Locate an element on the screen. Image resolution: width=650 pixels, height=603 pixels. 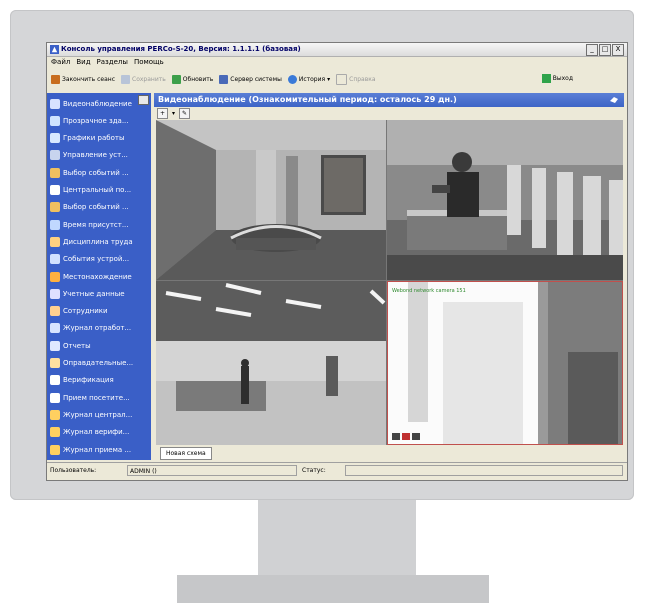
end-session-button: Закончить сеанс is located at coordinates (83, 79).